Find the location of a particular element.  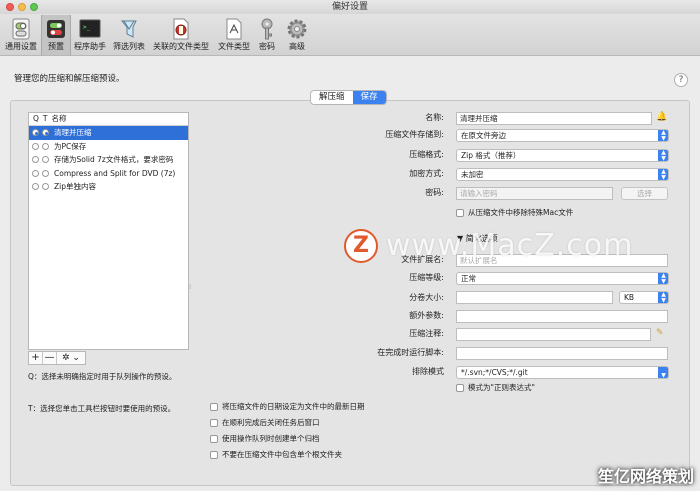

corner-watermark: 笙亿网络策划 is located at coordinates (645, 476).